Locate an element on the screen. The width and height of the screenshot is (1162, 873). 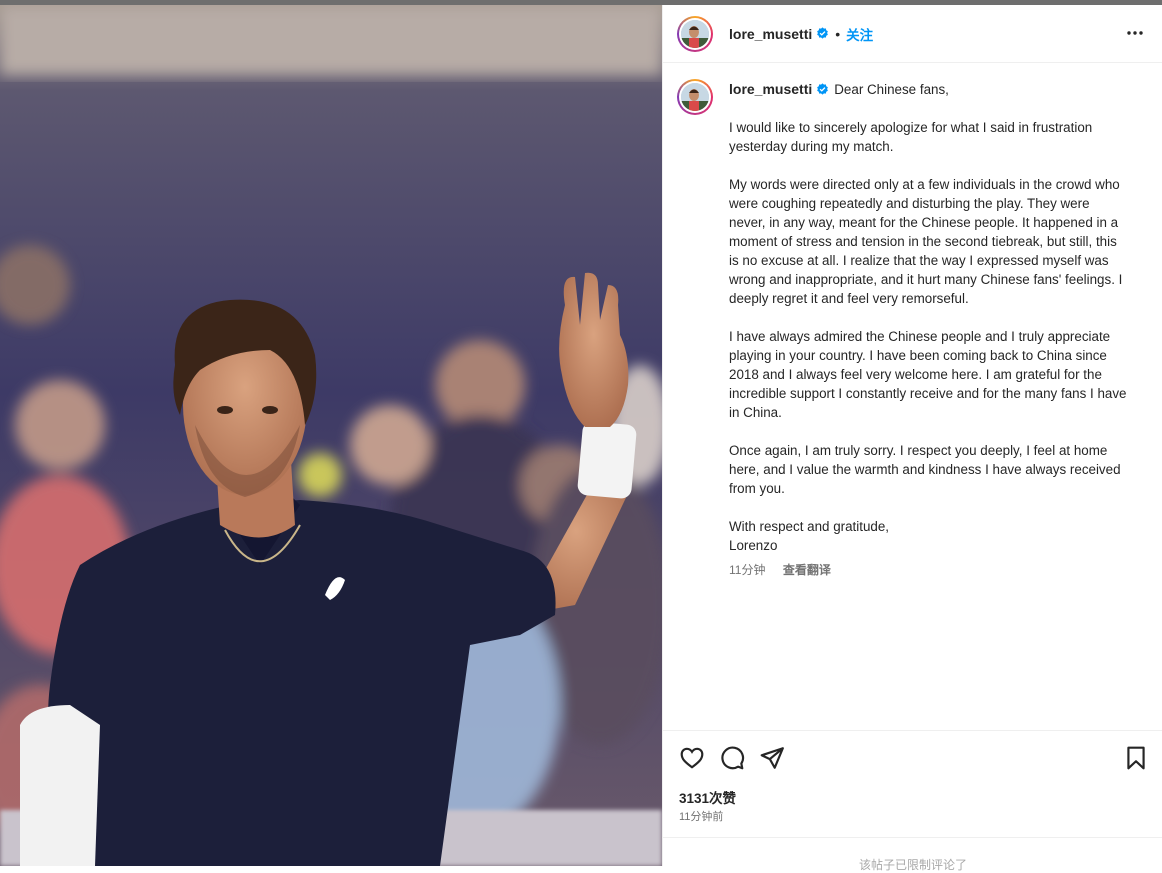
share-icon is located at coordinates (772, 758).